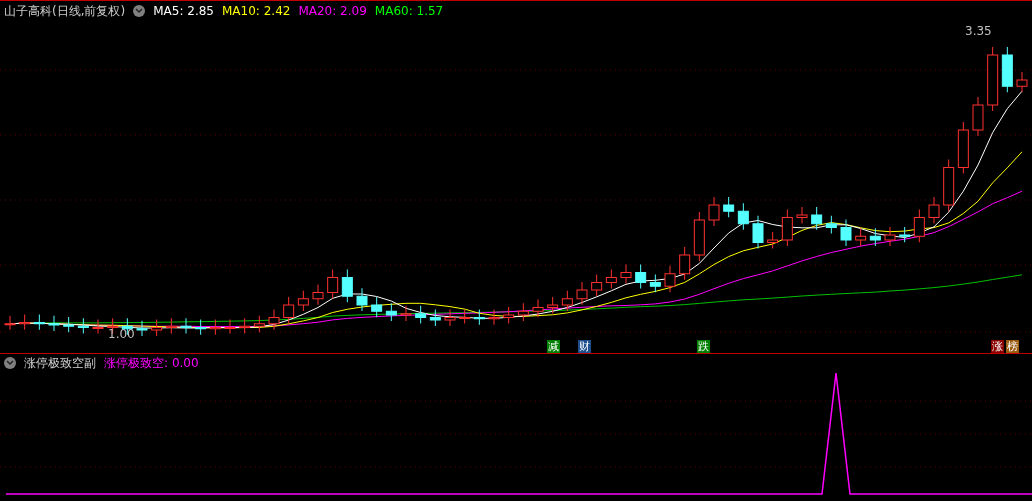 Image resolution: width=1032 pixels, height=501 pixels. I want to click on stock-title: 山子高科(日线,前复权), so click(65, 11).